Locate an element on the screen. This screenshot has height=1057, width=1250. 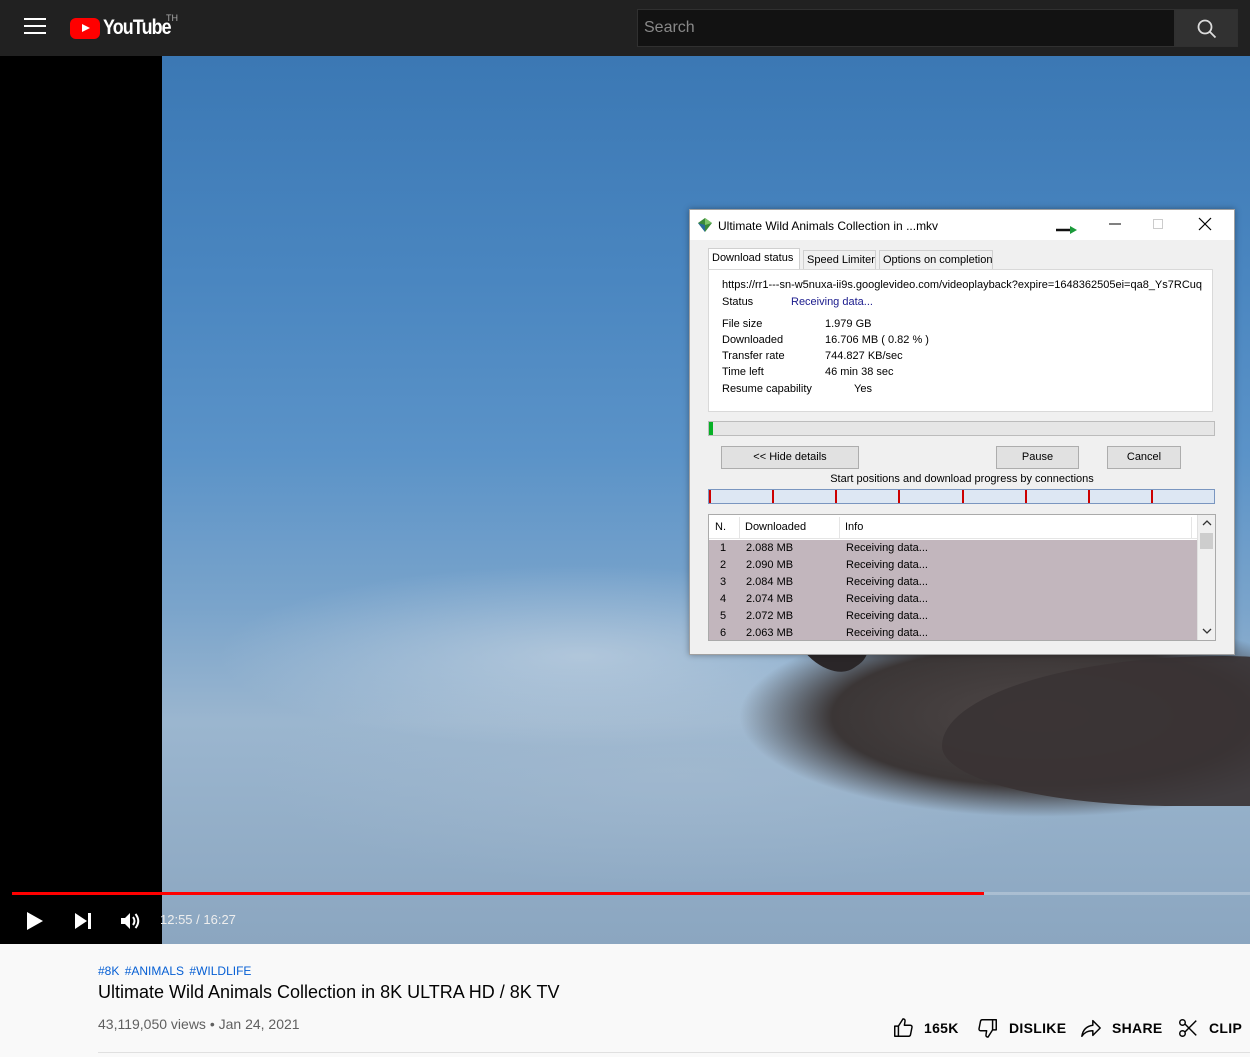
scrollbar-thumb is located at coordinates (1206, 541).